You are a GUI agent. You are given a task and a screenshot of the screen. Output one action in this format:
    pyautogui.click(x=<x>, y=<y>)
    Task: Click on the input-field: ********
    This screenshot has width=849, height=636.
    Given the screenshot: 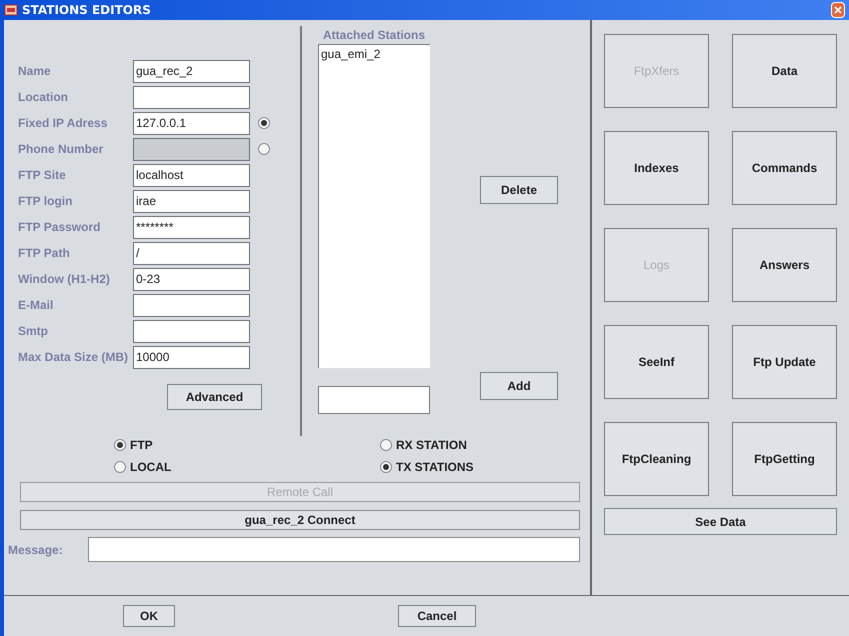 What is the action you would take?
    pyautogui.click(x=191, y=227)
    